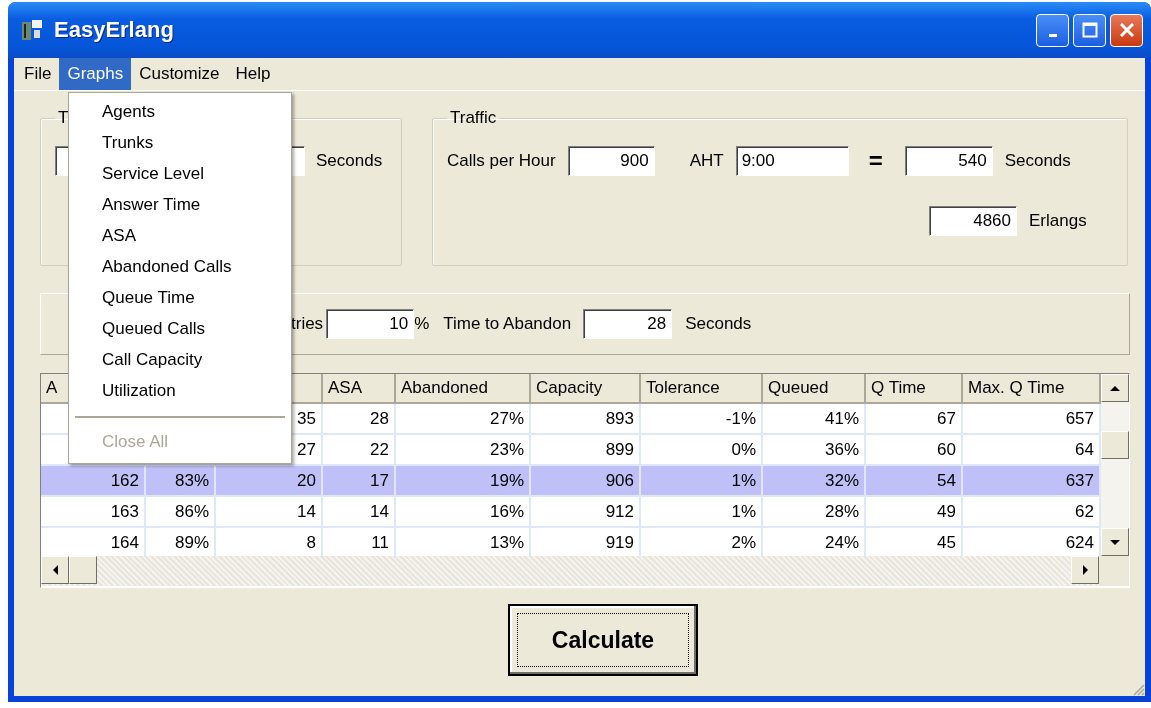 This screenshot has height=708, width=1151. I want to click on menu-item: Graphs, so click(95, 74).